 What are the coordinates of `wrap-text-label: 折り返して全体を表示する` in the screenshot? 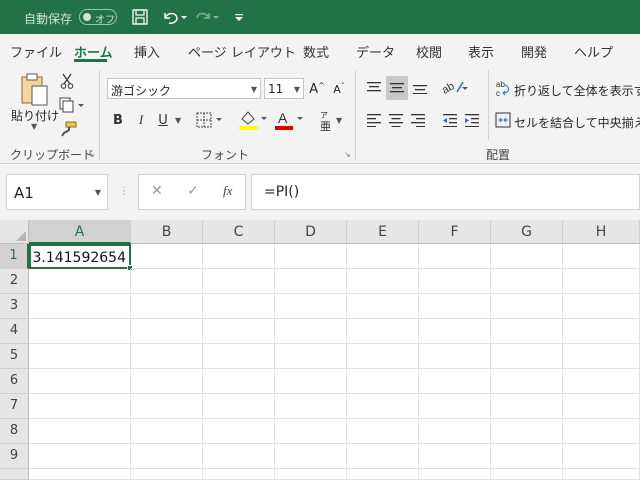 It's located at (577, 90).